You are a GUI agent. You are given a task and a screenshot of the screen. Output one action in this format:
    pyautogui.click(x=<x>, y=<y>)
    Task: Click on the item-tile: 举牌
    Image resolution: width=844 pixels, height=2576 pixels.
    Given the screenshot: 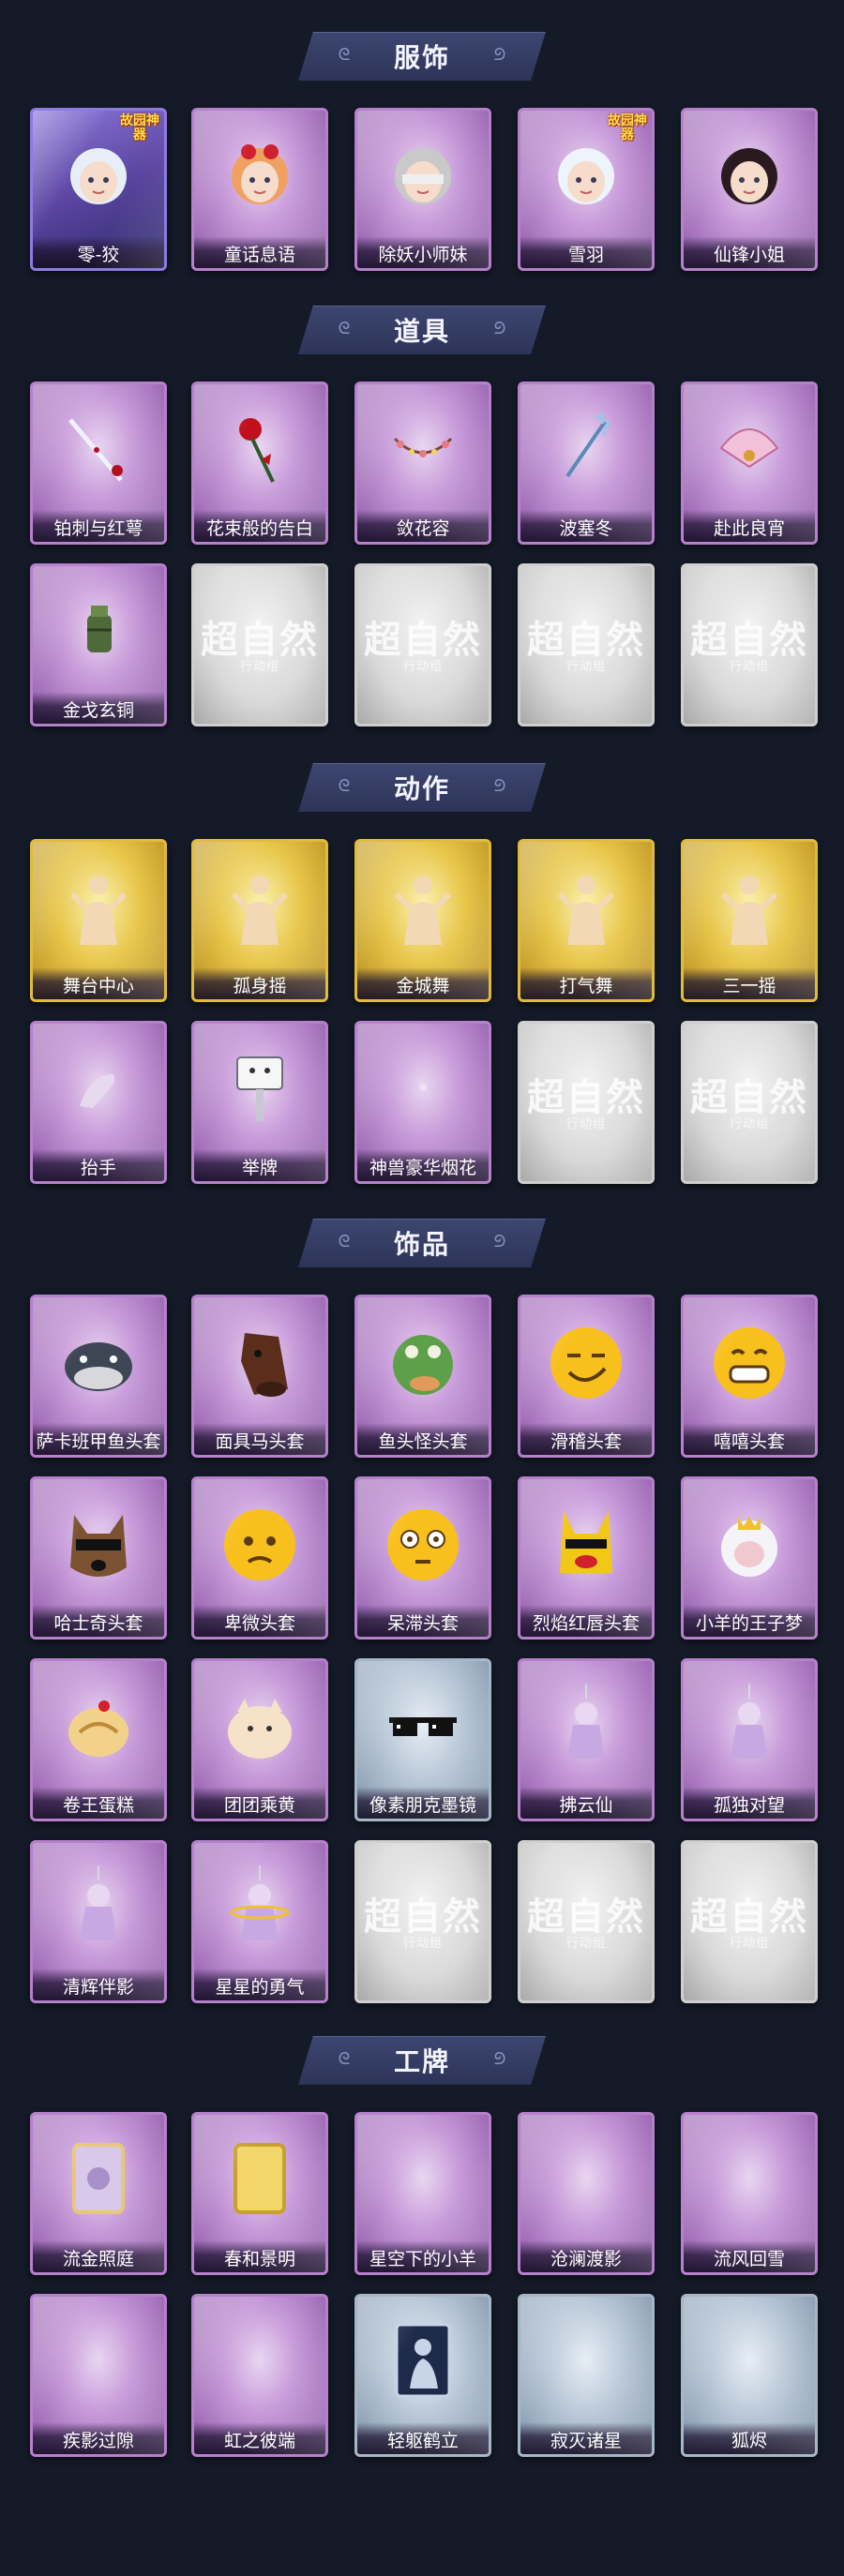 What is the action you would take?
    pyautogui.click(x=259, y=1103)
    